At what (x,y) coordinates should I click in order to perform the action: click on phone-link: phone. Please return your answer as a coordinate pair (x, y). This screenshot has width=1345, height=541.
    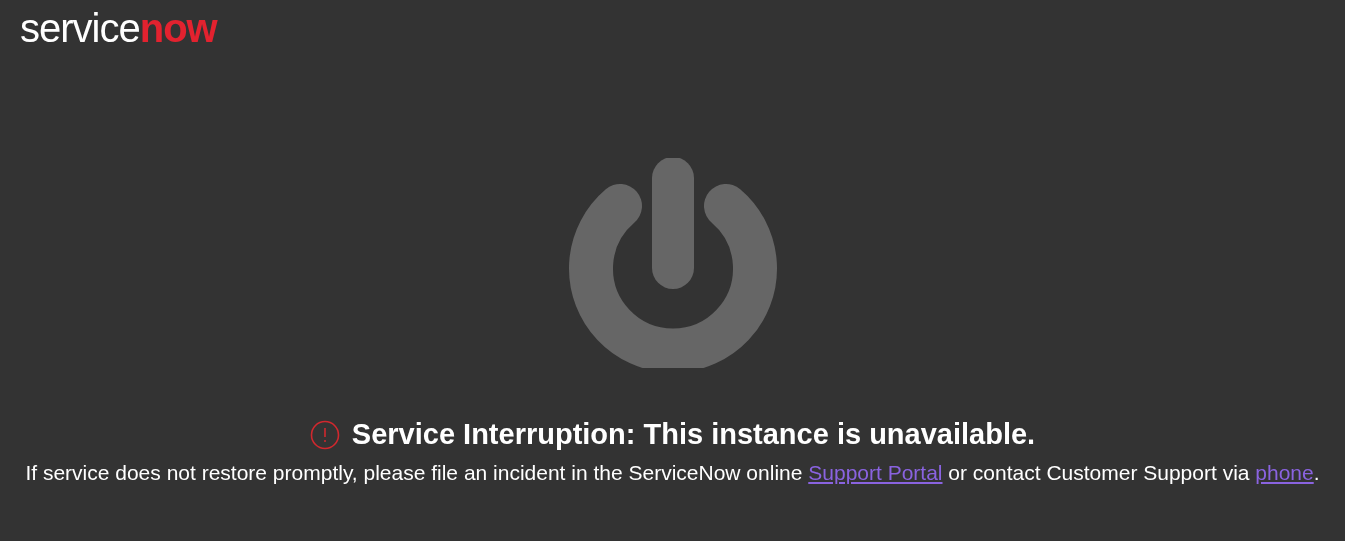
    Looking at the image, I should click on (1284, 472).